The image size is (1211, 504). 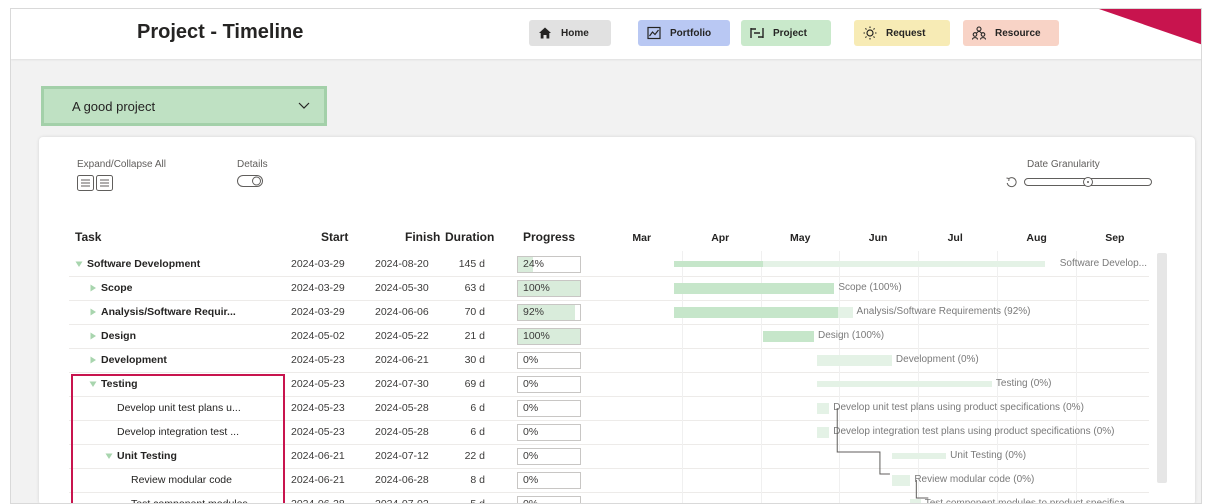 What do you see at coordinates (1018, 33) in the screenshot?
I see `nav-resource-label: Resource` at bounding box center [1018, 33].